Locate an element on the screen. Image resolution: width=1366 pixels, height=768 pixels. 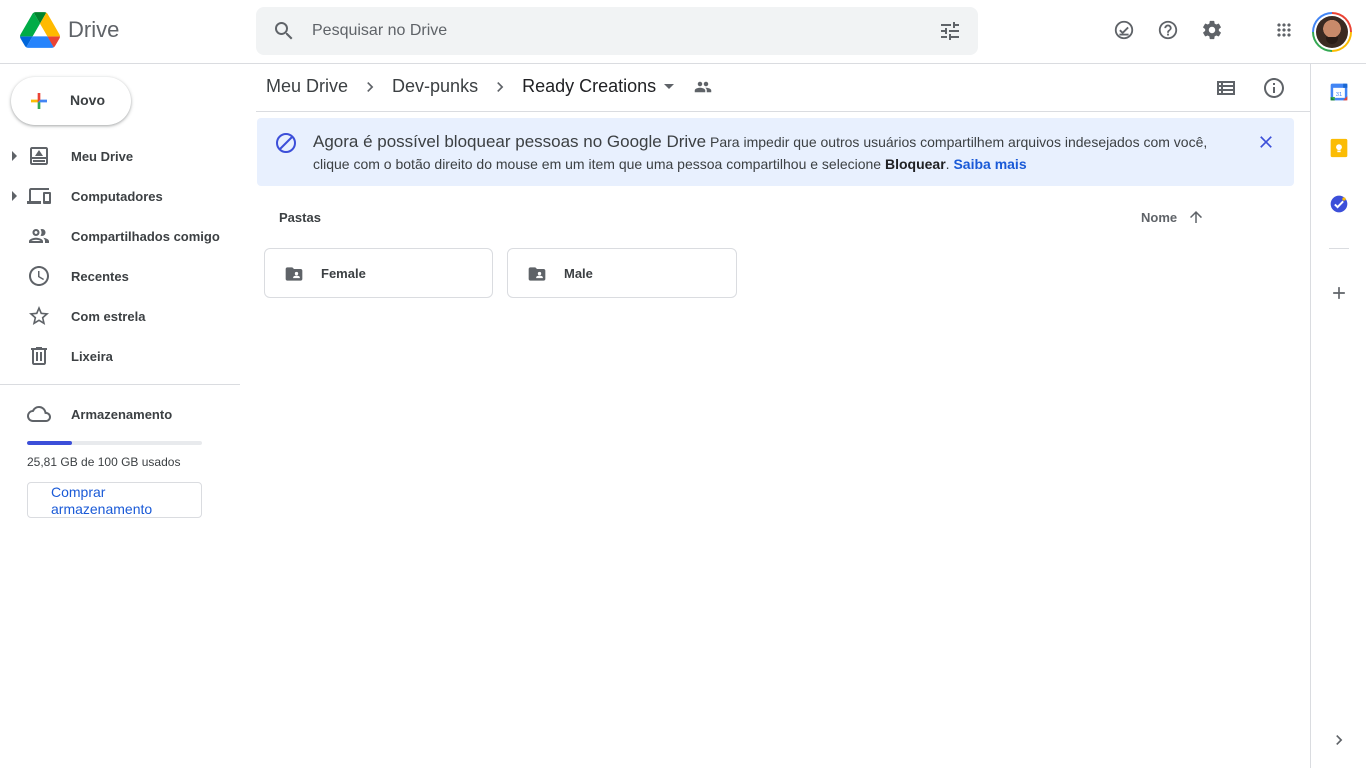
settings-icon is located at coordinates (1212, 30).